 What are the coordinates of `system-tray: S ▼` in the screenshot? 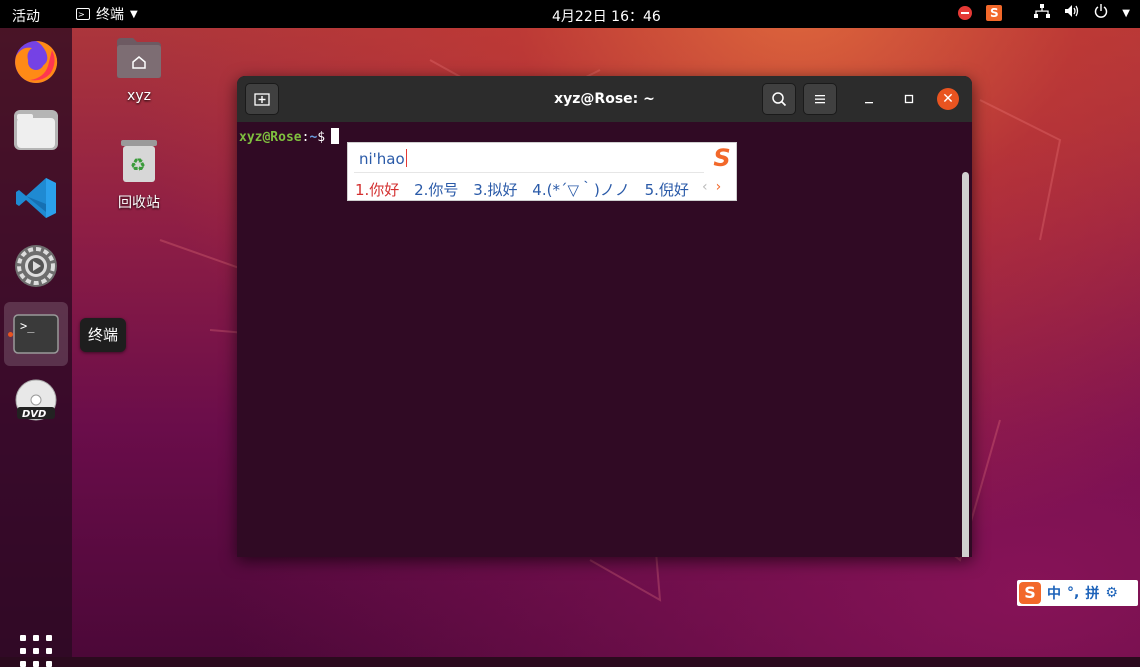 It's located at (1044, 13).